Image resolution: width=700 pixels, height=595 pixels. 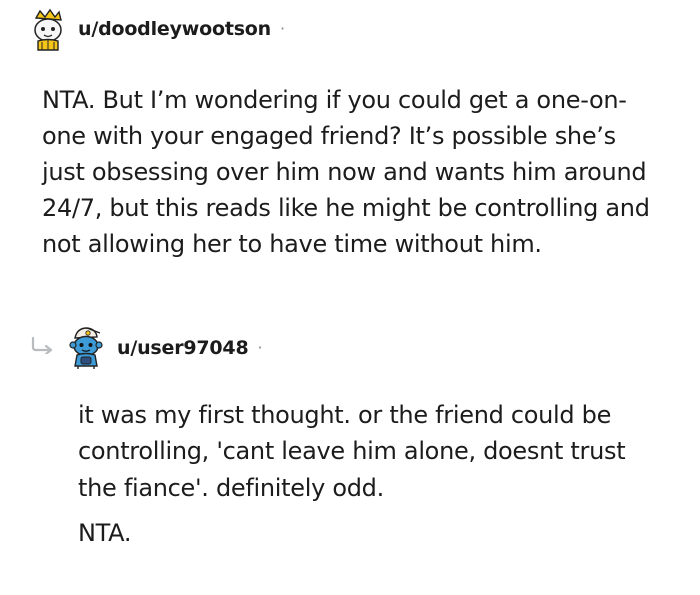 What do you see at coordinates (183, 348) in the screenshot?
I see `reply-username-link: u/user97048` at bounding box center [183, 348].